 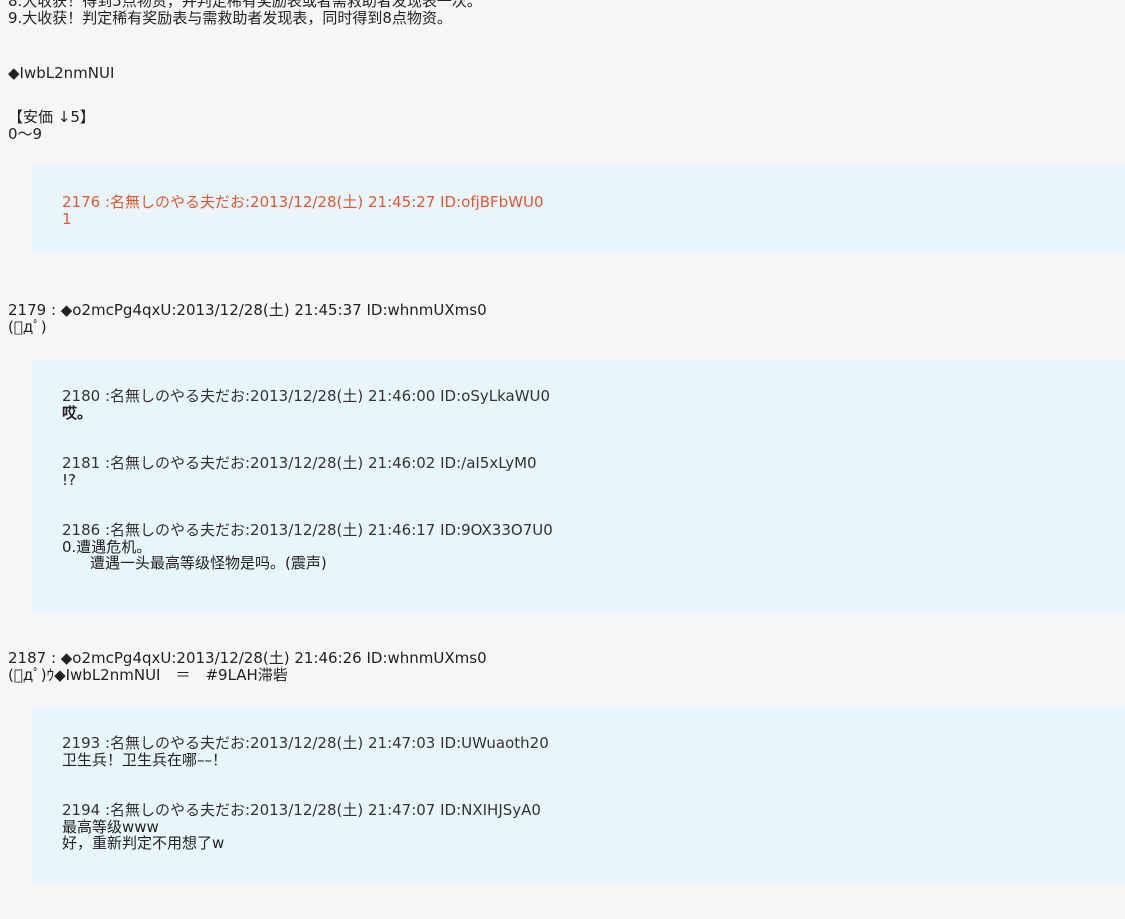 I want to click on anka-range: 0～9, so click(x=25, y=133).